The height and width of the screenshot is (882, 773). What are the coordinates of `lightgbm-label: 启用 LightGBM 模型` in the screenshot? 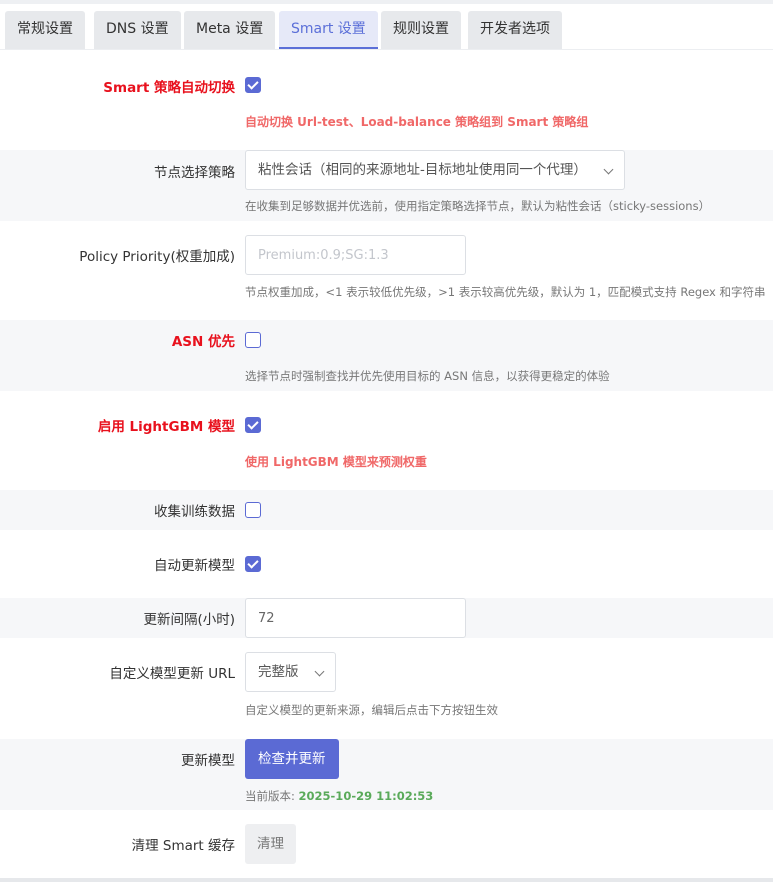 It's located at (166, 427).